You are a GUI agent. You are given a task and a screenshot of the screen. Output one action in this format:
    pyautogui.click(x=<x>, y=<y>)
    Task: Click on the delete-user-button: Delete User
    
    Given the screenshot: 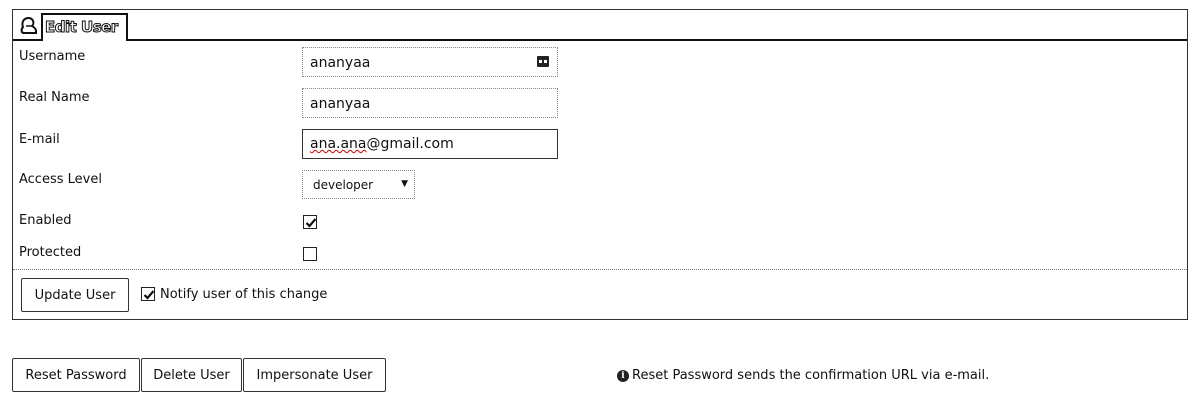 What is the action you would take?
    pyautogui.click(x=191, y=375)
    